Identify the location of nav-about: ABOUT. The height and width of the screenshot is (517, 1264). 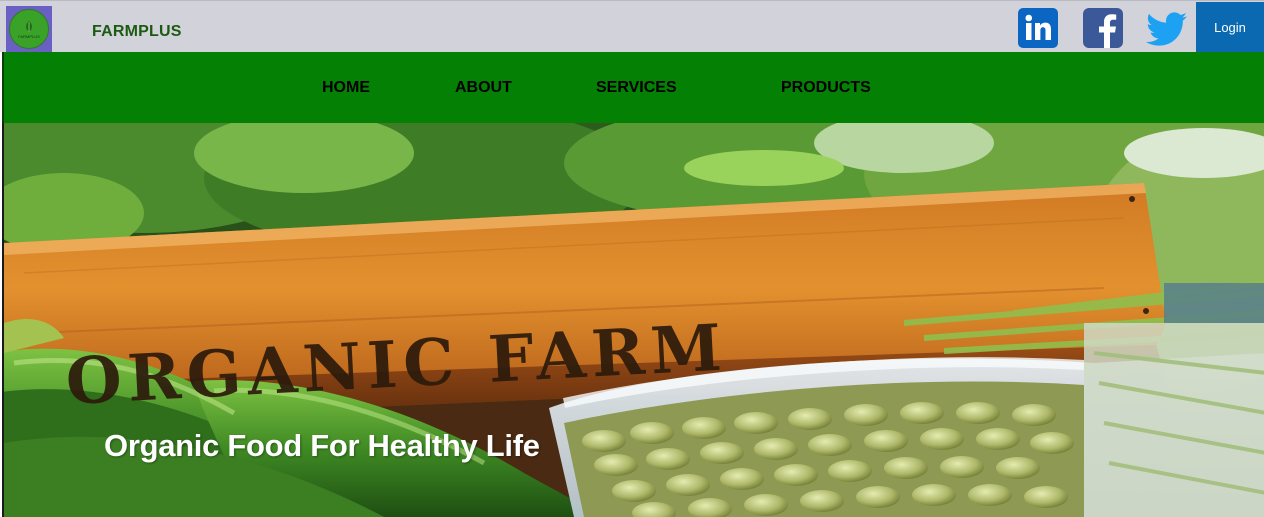
(483, 88).